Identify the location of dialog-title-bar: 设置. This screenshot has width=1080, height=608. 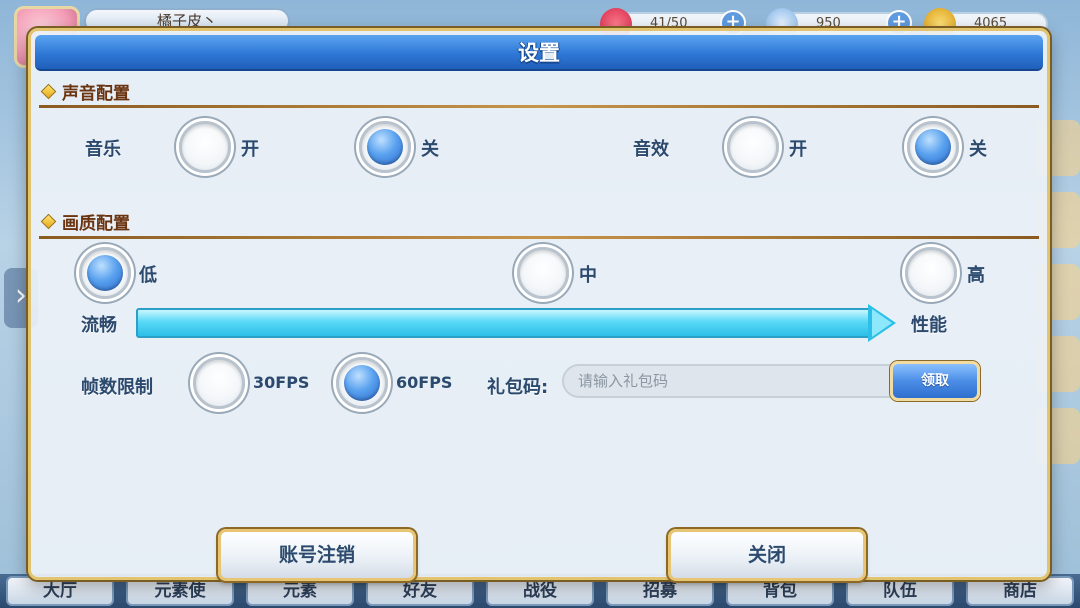
(539, 53).